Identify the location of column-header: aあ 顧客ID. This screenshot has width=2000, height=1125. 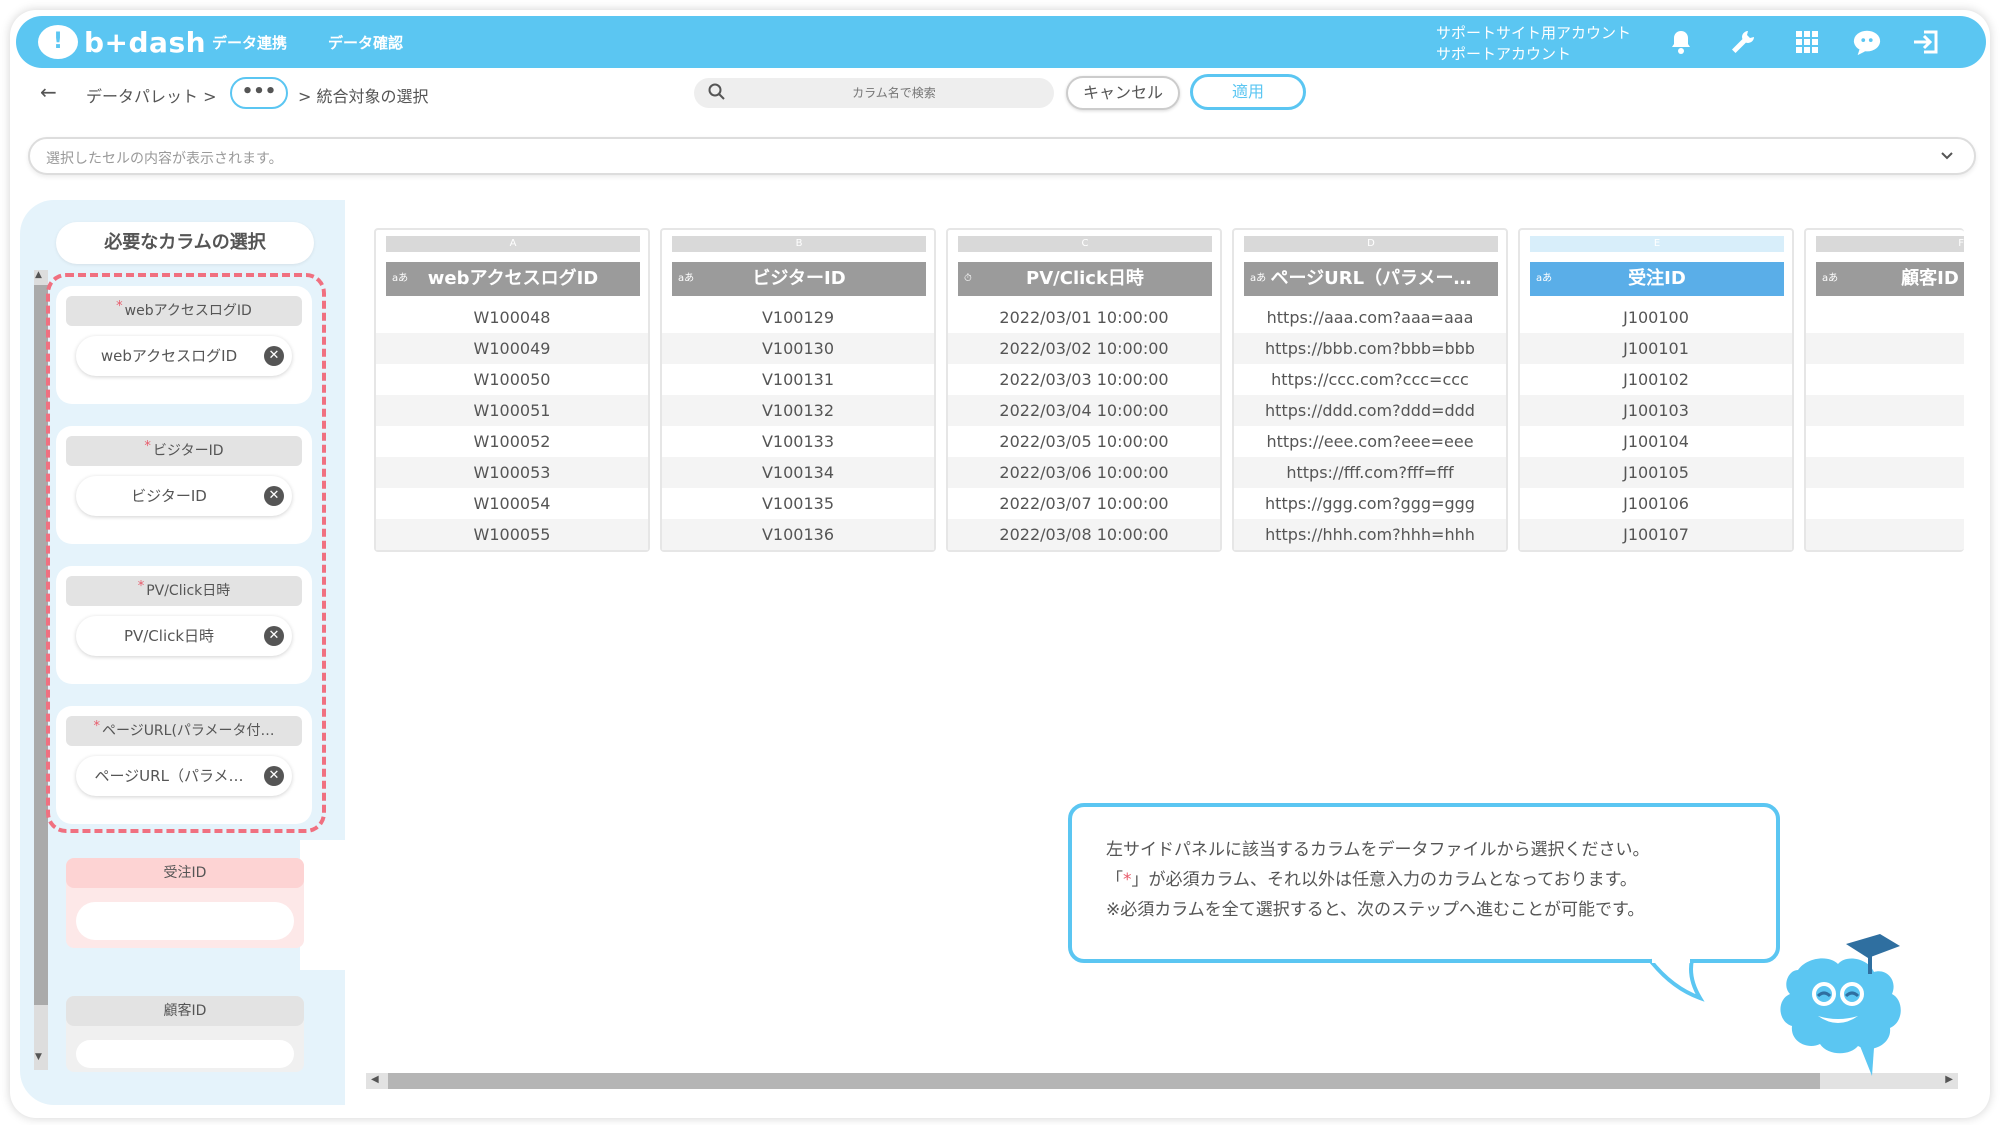
(1890, 279).